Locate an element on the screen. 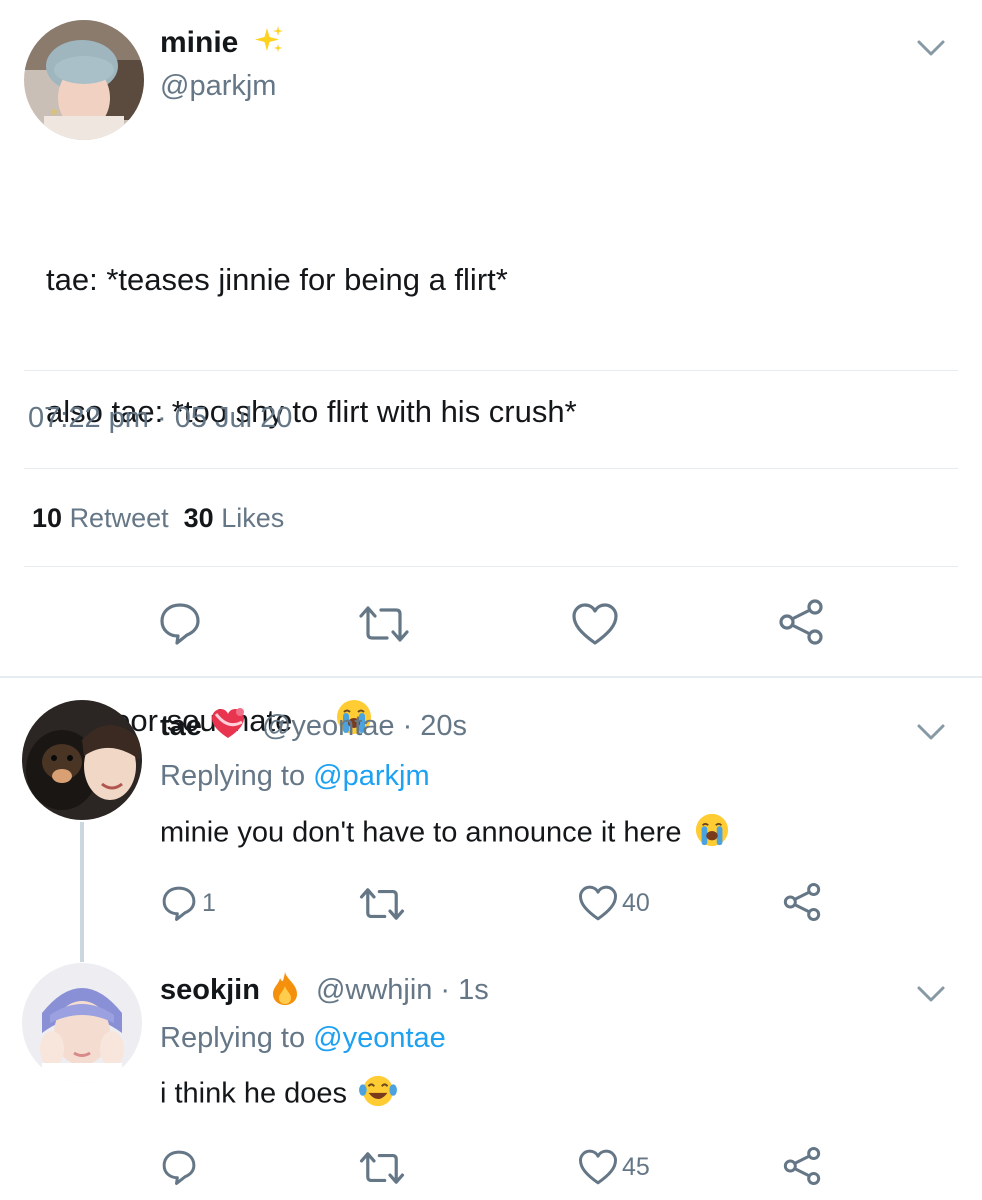  likes-stat: 30 Likes is located at coordinates (234, 518).